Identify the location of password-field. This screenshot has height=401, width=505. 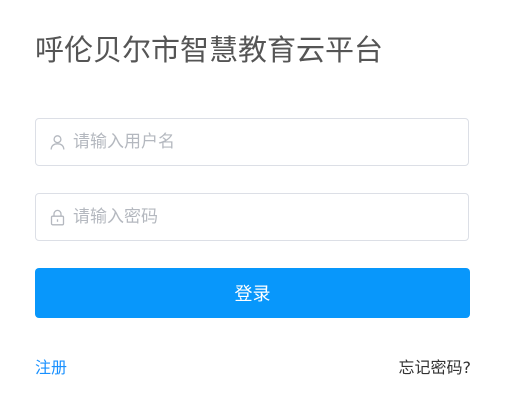
(252, 217).